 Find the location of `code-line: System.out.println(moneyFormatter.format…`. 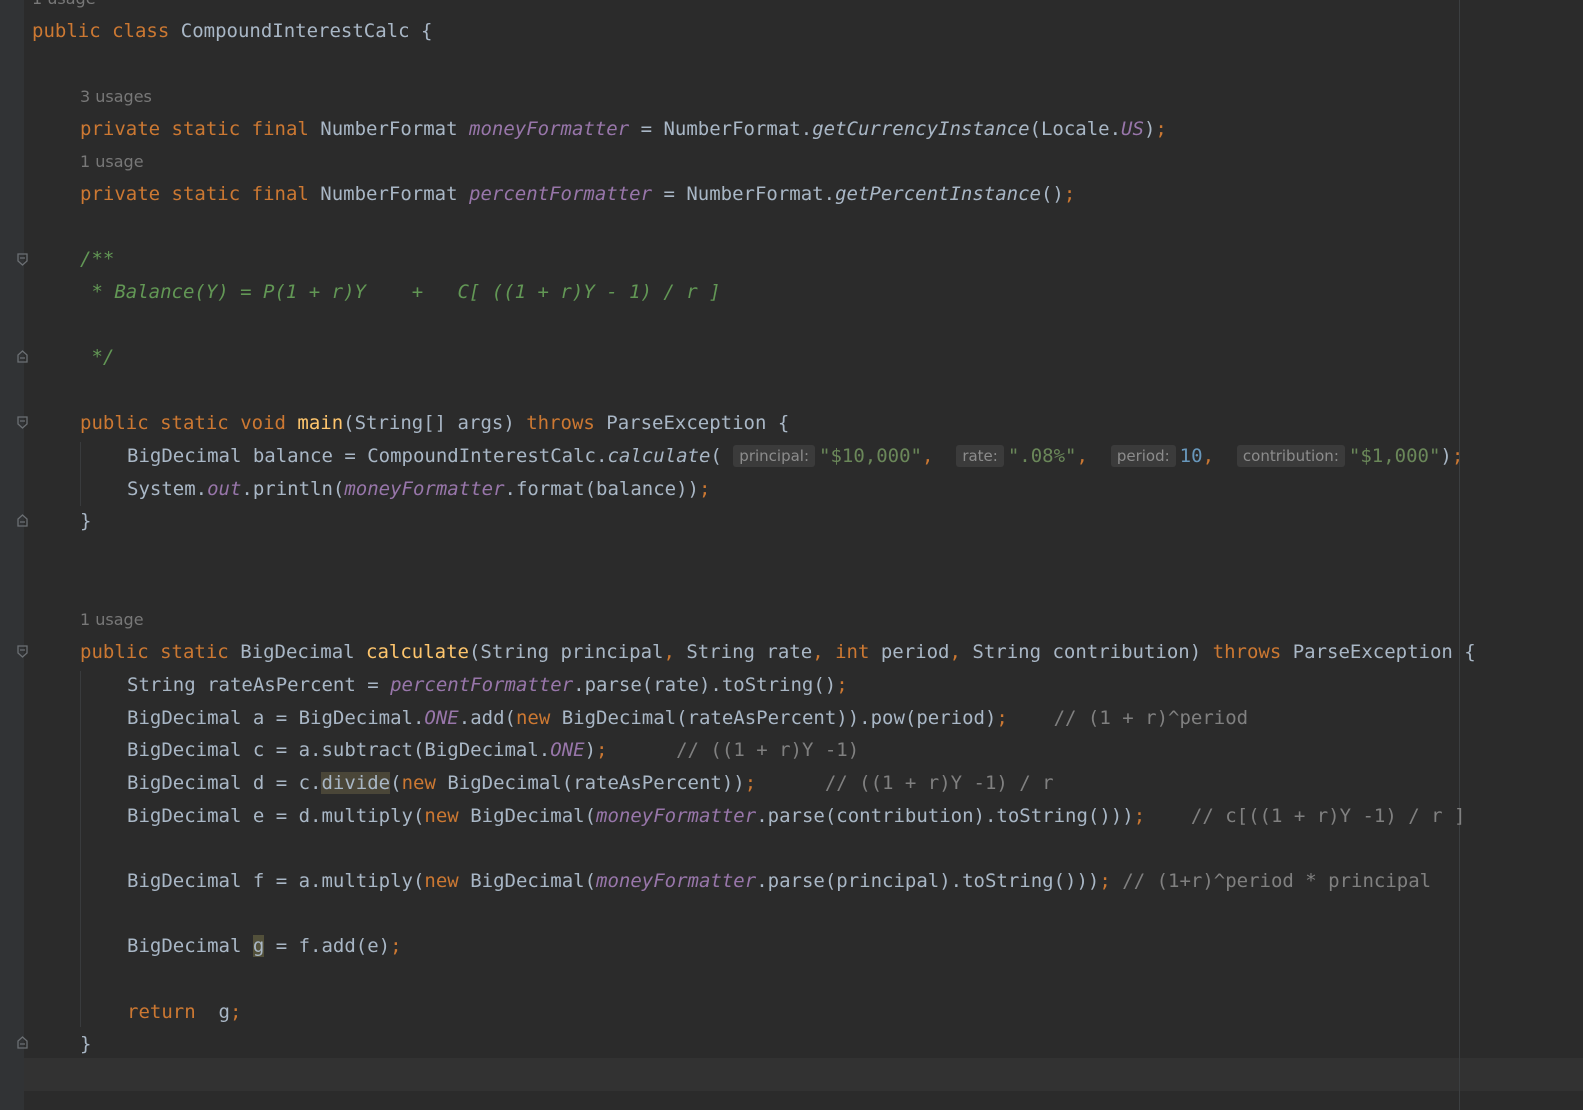

code-line: System.out.println(moneyFormatter.format… is located at coordinates (418, 489).